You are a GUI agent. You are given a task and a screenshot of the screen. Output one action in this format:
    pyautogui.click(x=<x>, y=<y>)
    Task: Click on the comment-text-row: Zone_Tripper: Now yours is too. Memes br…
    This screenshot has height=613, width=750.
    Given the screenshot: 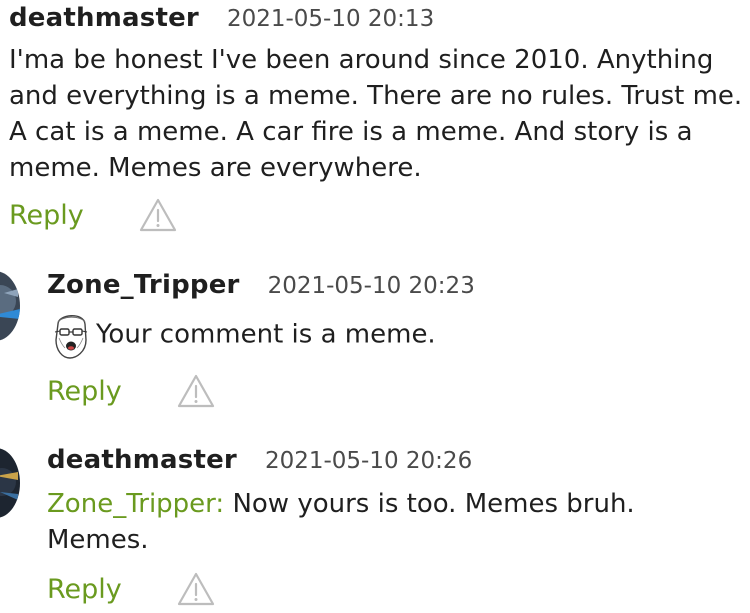 What is the action you would take?
    pyautogui.click(x=372, y=522)
    